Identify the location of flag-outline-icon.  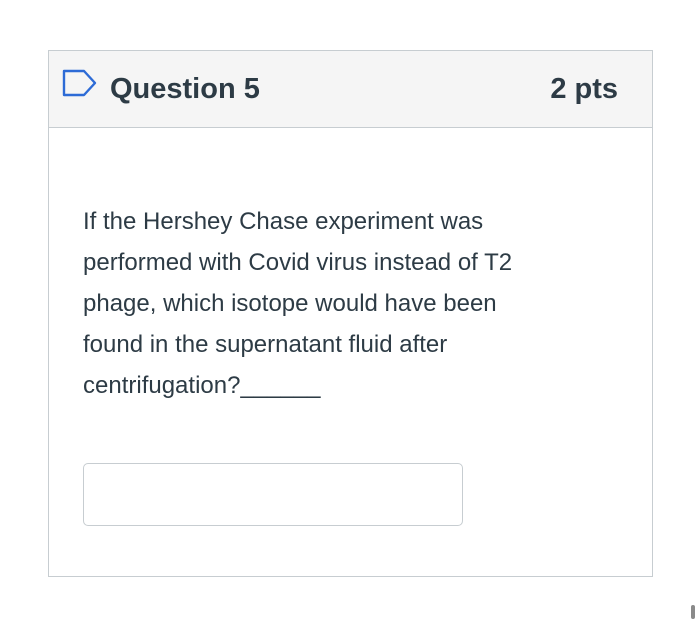
(80, 83).